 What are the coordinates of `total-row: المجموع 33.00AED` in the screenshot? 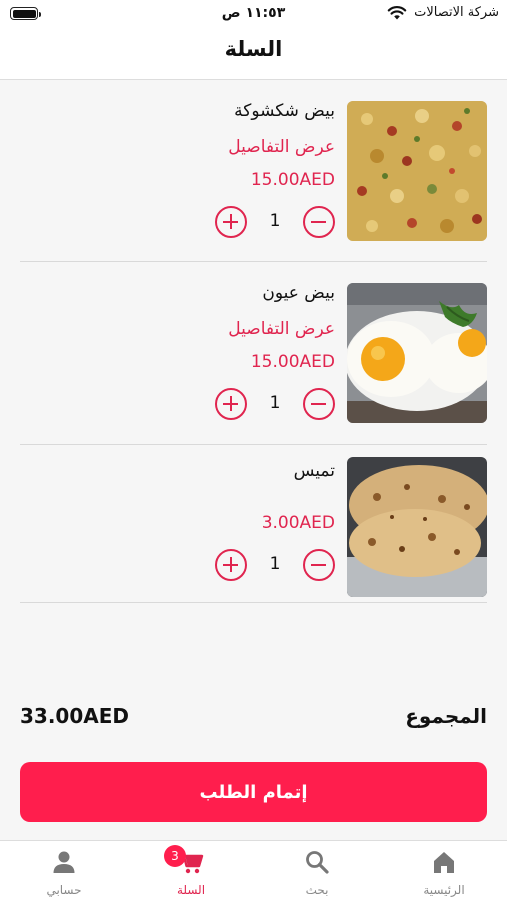 It's located at (253, 719).